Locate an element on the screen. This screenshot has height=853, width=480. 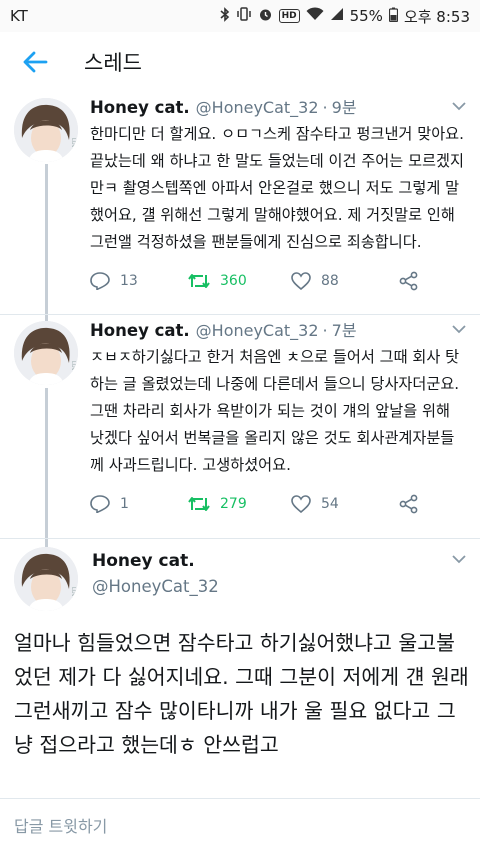
tweet-header: Honey cat. @HoneyCat_32 · 7분 is located at coordinates (277, 328).